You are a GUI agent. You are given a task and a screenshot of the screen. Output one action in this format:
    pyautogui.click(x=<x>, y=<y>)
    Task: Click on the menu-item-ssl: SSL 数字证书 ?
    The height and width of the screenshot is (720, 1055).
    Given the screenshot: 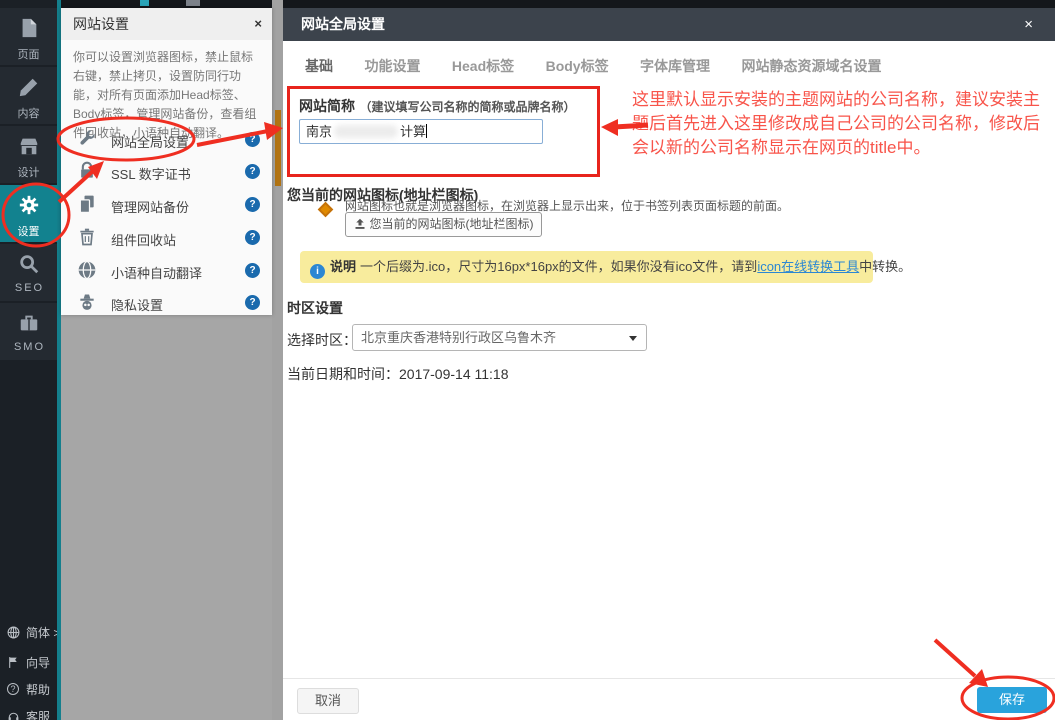 What is the action you would take?
    pyautogui.click(x=166, y=172)
    